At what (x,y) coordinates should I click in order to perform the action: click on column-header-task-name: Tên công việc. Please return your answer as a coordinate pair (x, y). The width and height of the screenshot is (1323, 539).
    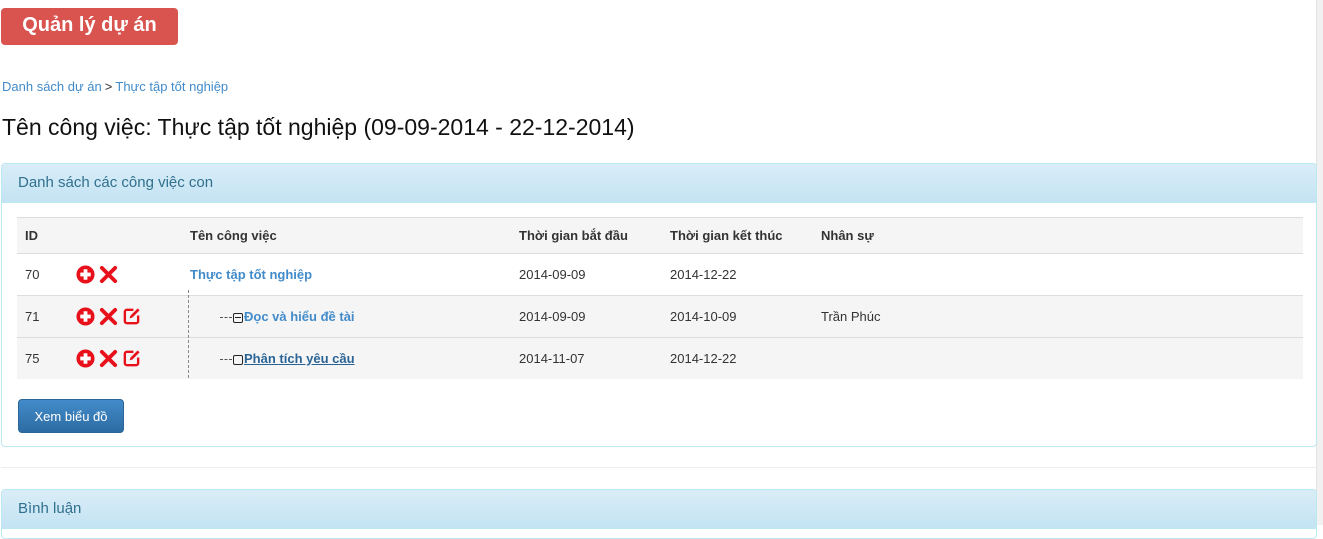
    Looking at the image, I should click on (346, 235).